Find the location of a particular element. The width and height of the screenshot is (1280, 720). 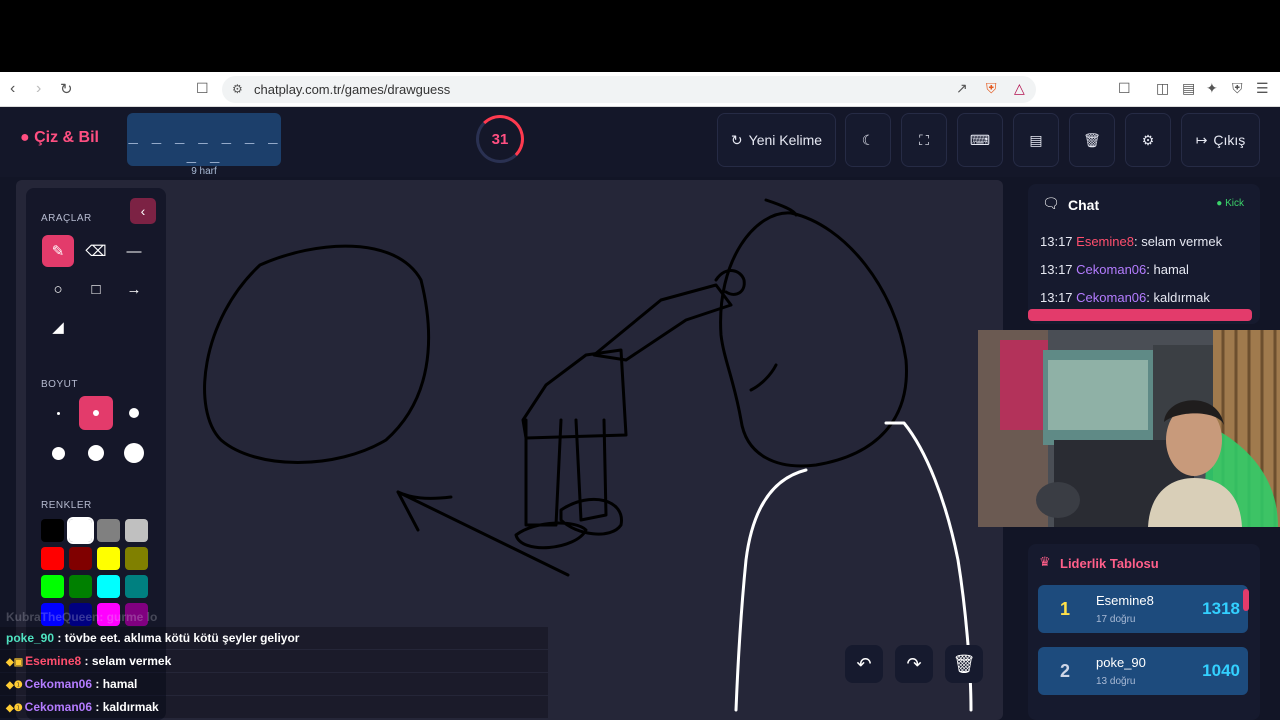

stroke-nose is located at coordinates (763, 377).